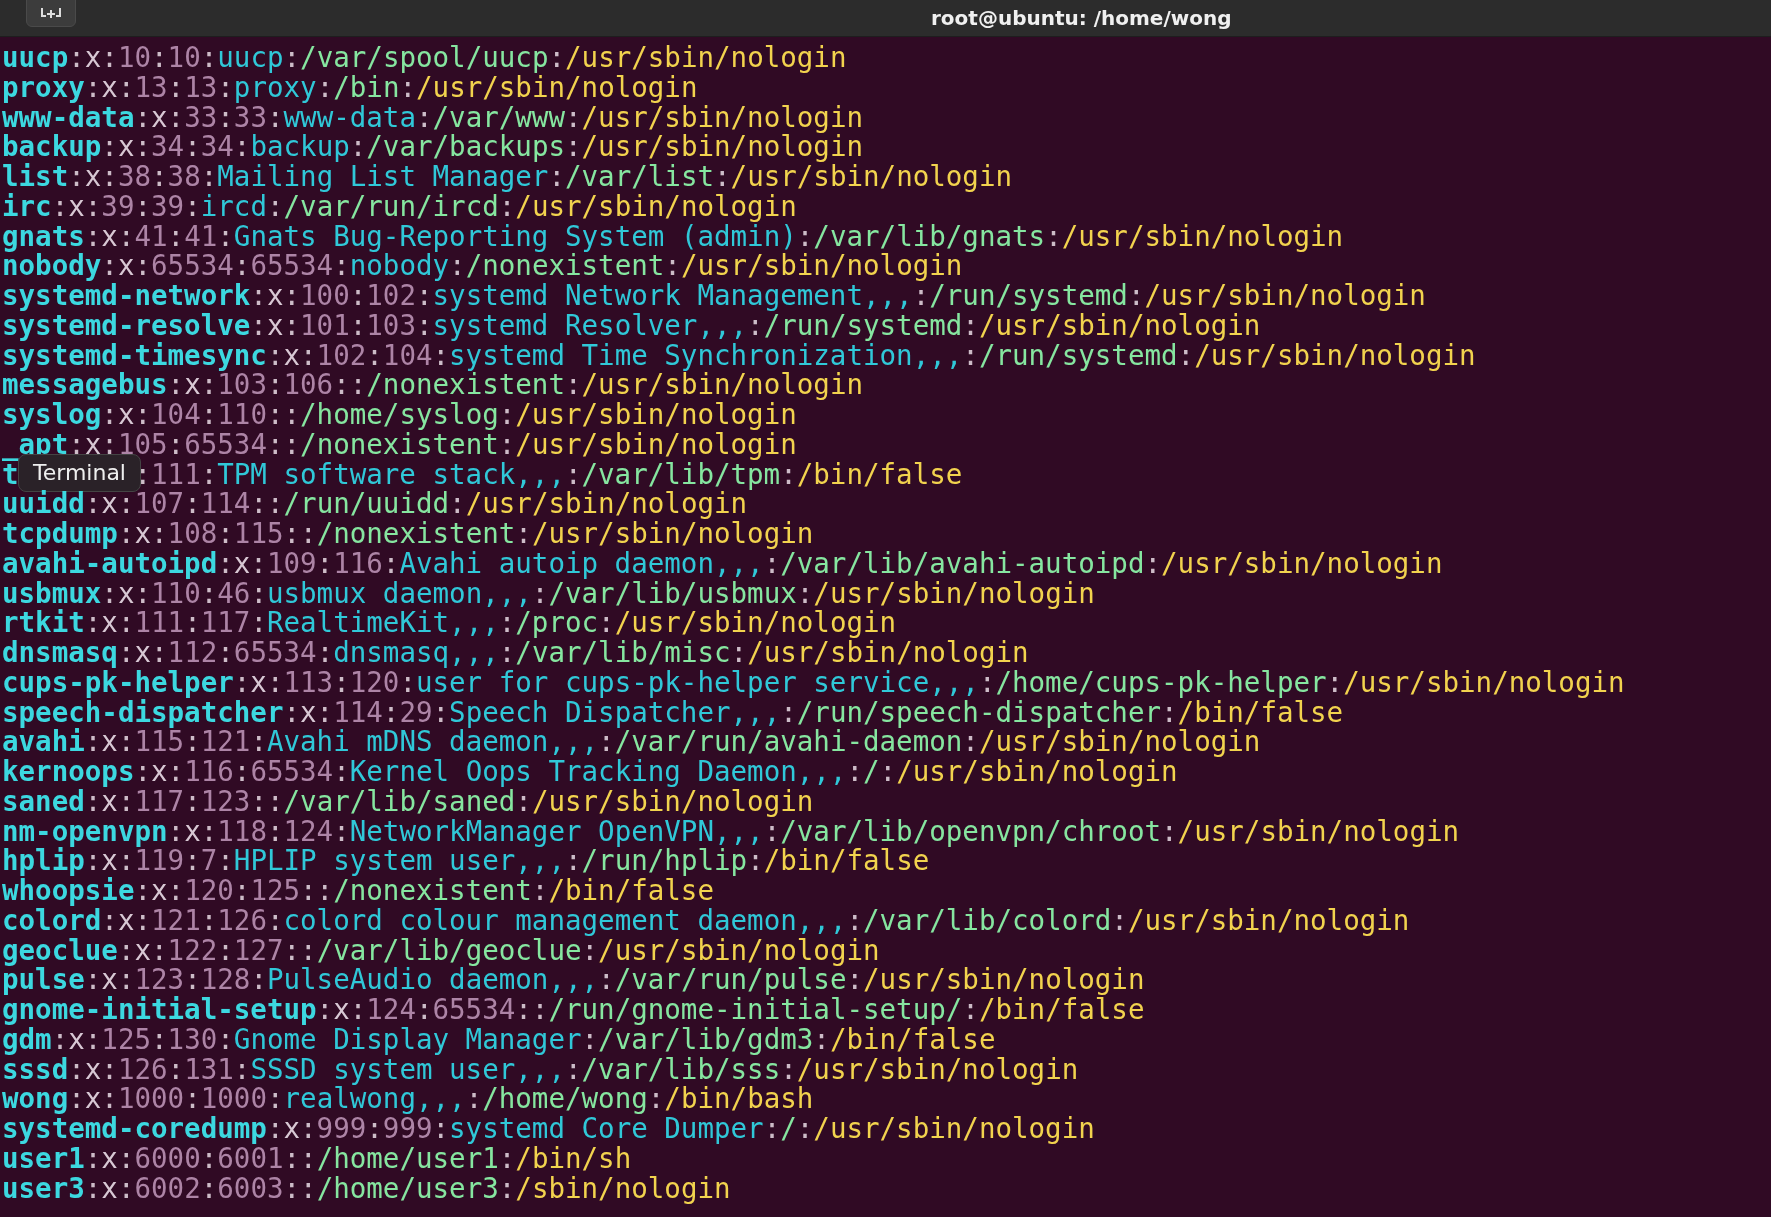 The height and width of the screenshot is (1217, 1771). I want to click on passwd-line: syslog:x:104:110::/home/syslog:/usr/sbin/nologin, so click(399, 415).